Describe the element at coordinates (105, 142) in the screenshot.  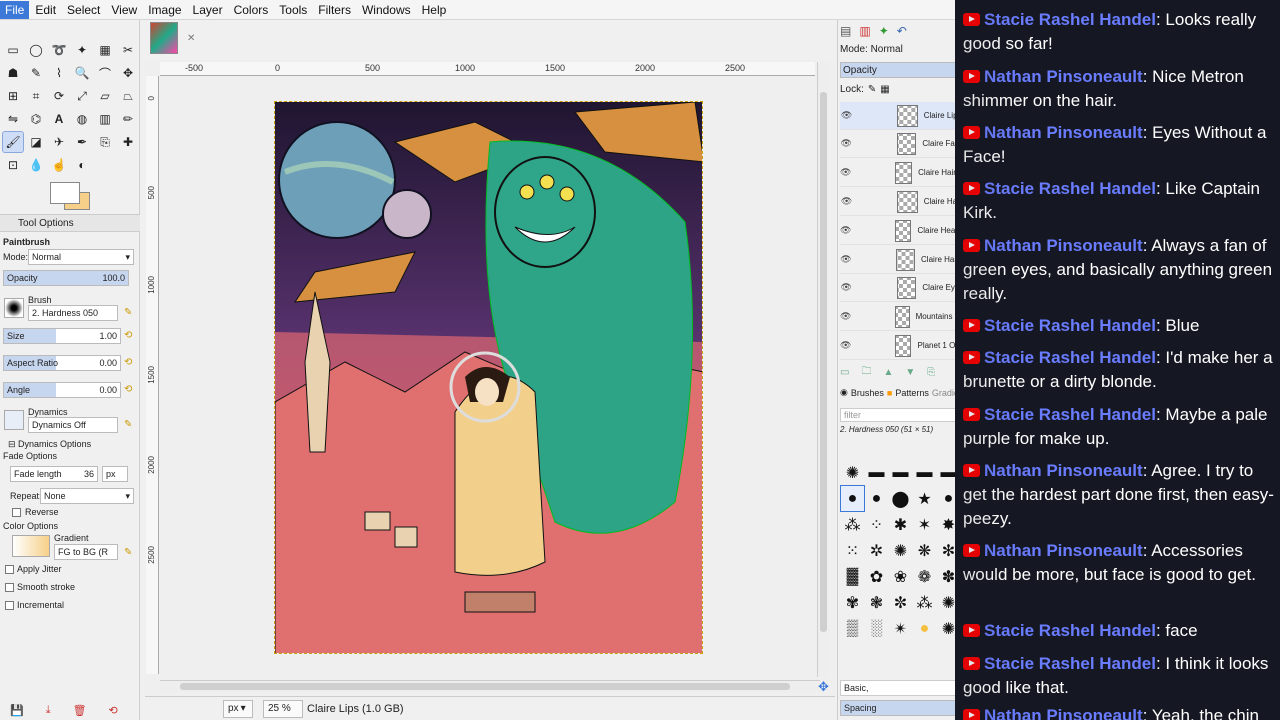
I see `clone-icon: ⎘` at that location.